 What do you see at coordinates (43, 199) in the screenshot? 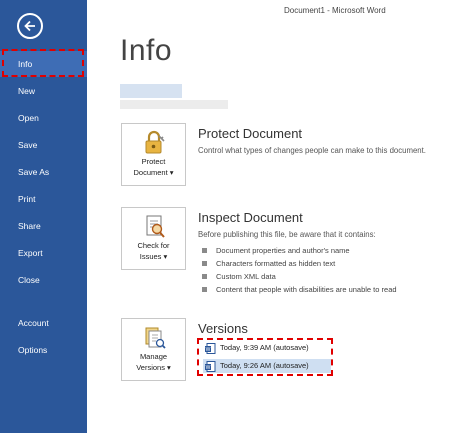
I see `sidebar-item-print: Print` at bounding box center [43, 199].